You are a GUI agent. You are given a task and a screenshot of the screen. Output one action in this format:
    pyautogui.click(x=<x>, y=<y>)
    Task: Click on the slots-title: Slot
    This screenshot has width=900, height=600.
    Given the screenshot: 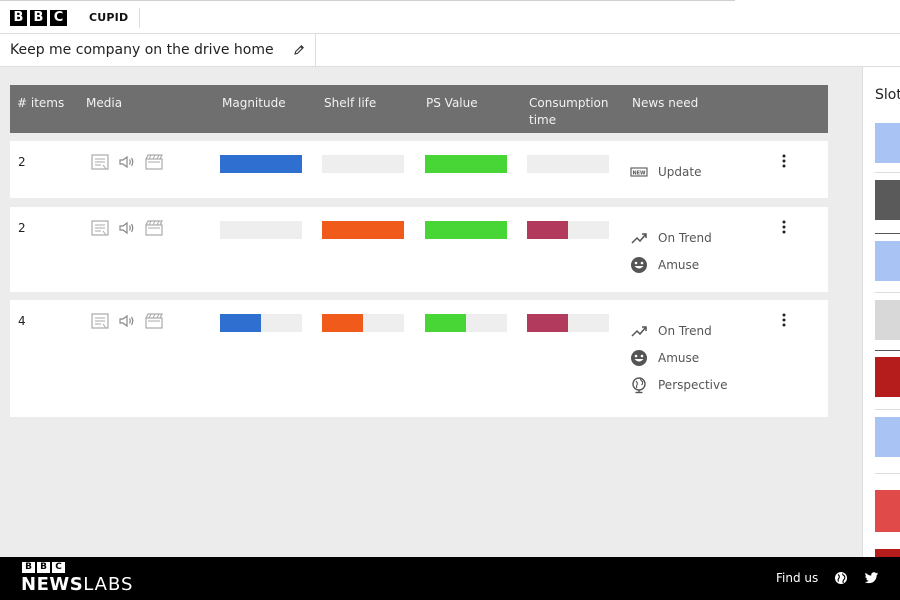 What is the action you would take?
    pyautogui.click(x=887, y=95)
    